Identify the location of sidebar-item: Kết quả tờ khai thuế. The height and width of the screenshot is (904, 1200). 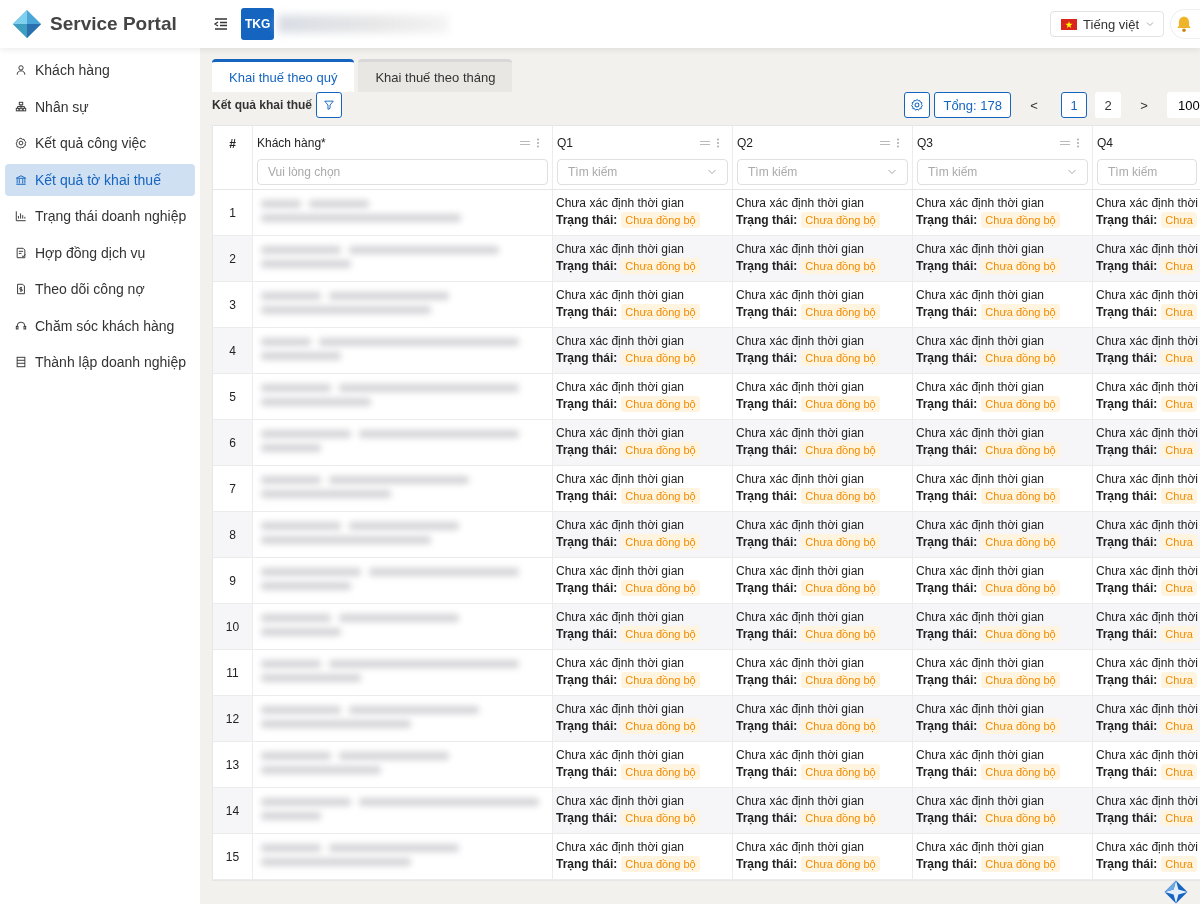
(100, 179).